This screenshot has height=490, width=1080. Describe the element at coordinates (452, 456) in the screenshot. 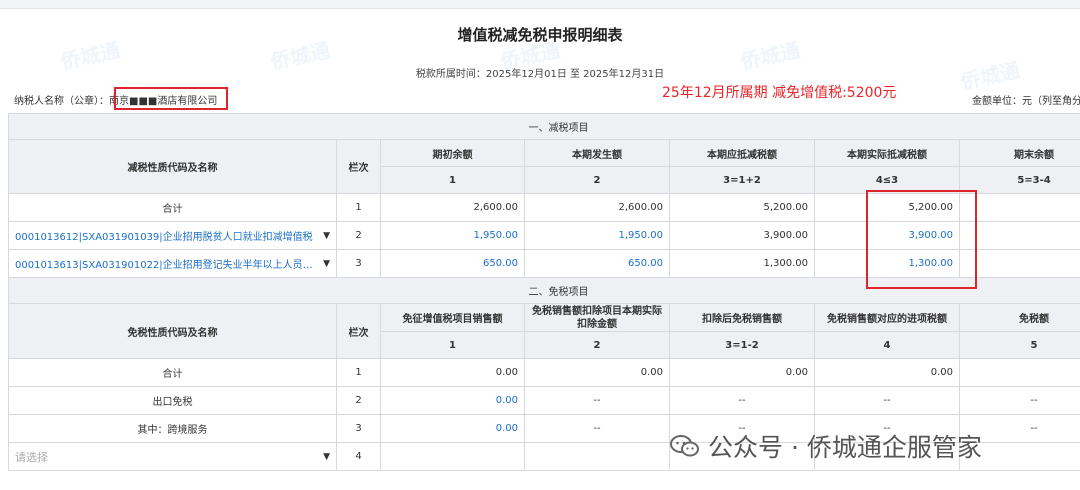

I see `cell-c1` at that location.